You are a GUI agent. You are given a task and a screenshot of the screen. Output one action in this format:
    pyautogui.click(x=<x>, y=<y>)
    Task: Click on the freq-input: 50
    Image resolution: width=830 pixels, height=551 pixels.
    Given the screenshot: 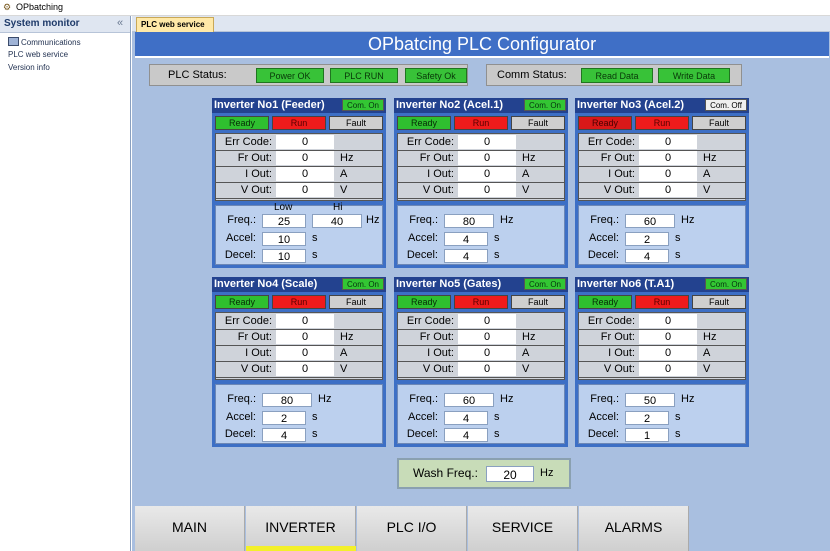 What is the action you would take?
    pyautogui.click(x=650, y=400)
    